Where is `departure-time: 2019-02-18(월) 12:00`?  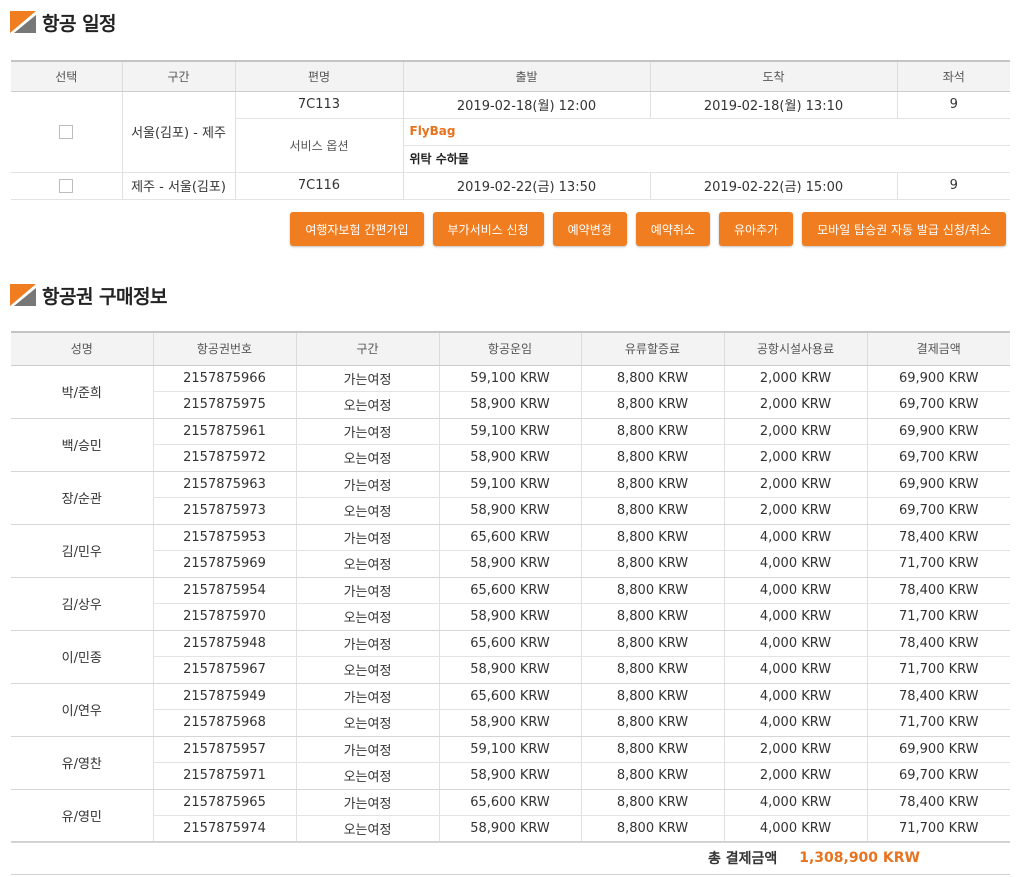
departure-time: 2019-02-18(월) 12:00 is located at coordinates (526, 105).